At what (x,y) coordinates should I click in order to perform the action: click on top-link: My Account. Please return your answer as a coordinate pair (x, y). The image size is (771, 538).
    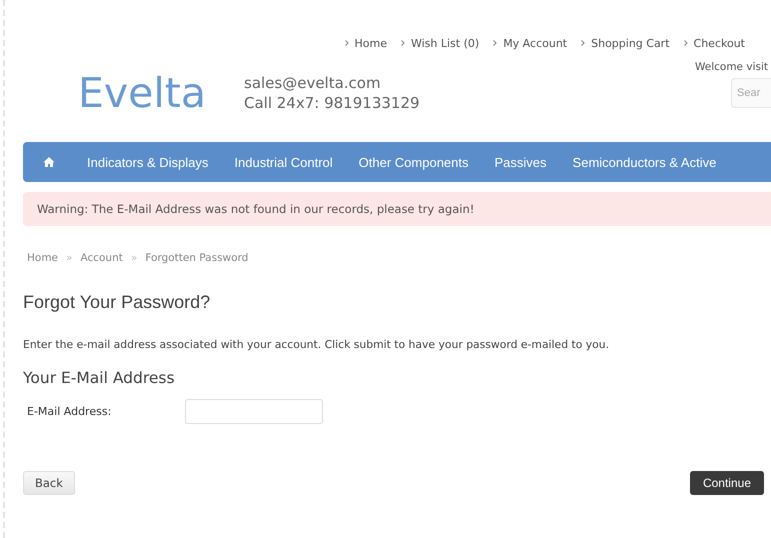
    Looking at the image, I should click on (530, 43).